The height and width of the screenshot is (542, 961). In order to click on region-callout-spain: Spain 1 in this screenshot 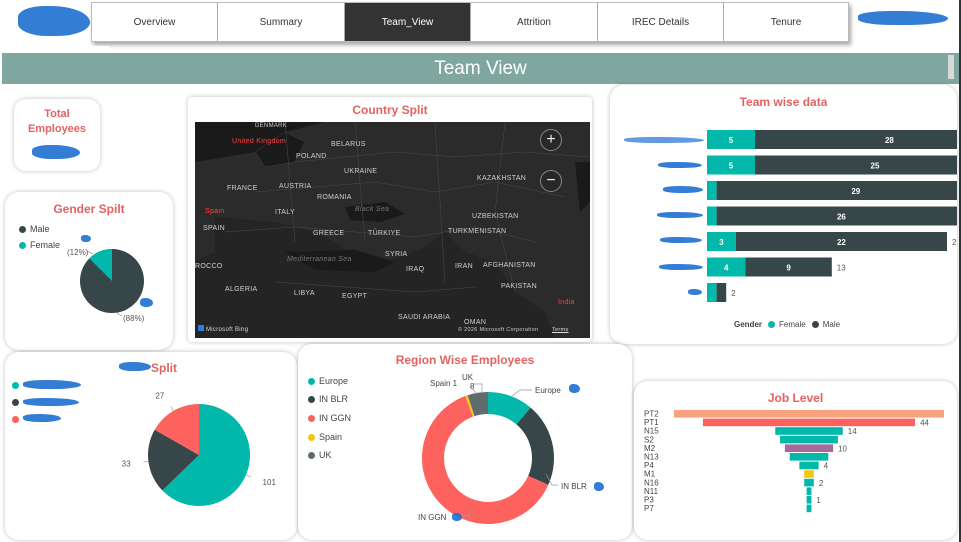, I will do `click(444, 383)`.